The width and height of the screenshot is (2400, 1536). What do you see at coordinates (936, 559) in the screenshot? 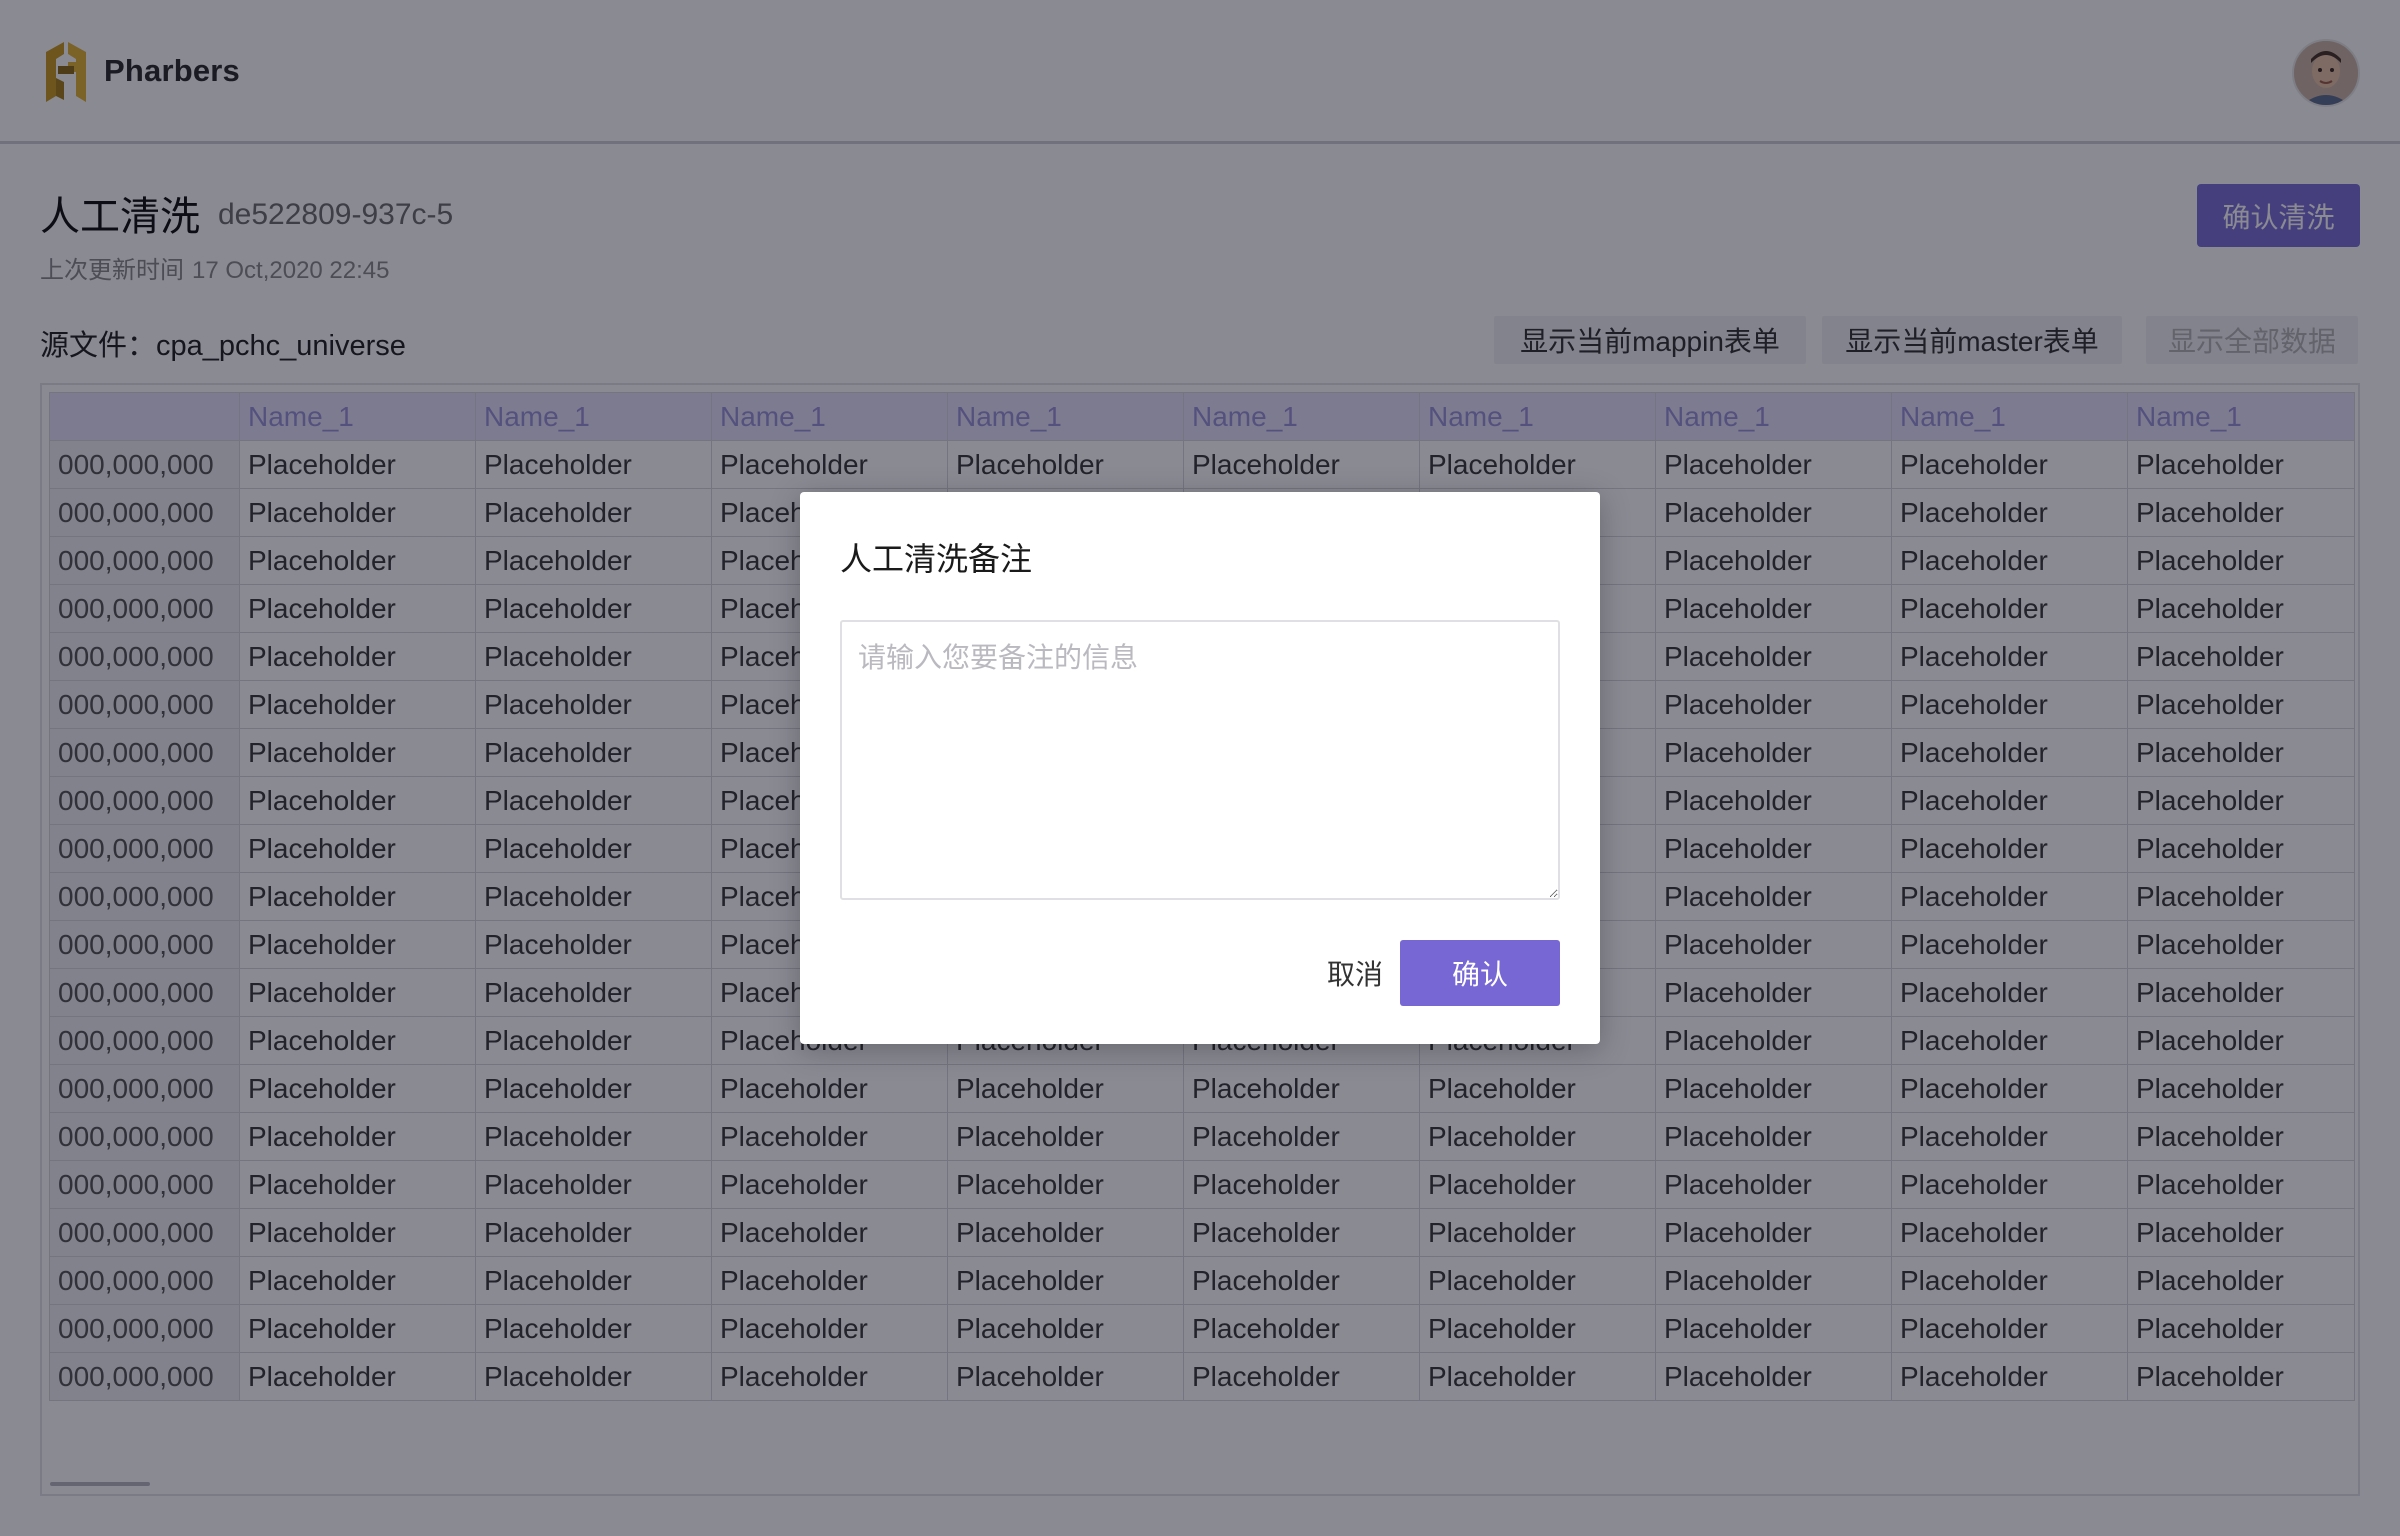
I see `remark-dialog-title: 人工清洗备注` at bounding box center [936, 559].